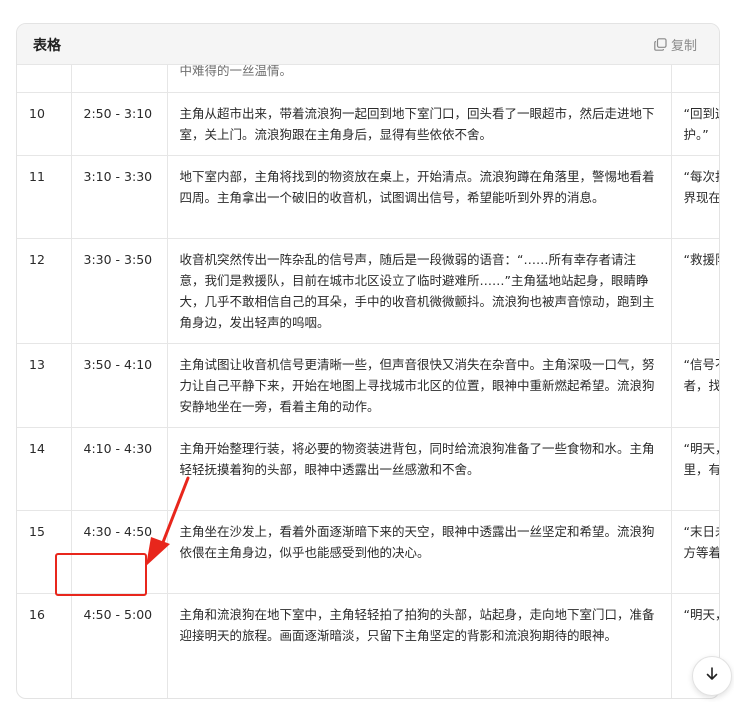 This screenshot has height=702, width=734. Describe the element at coordinates (44, 469) in the screenshot. I see `cell-number: 14` at that location.